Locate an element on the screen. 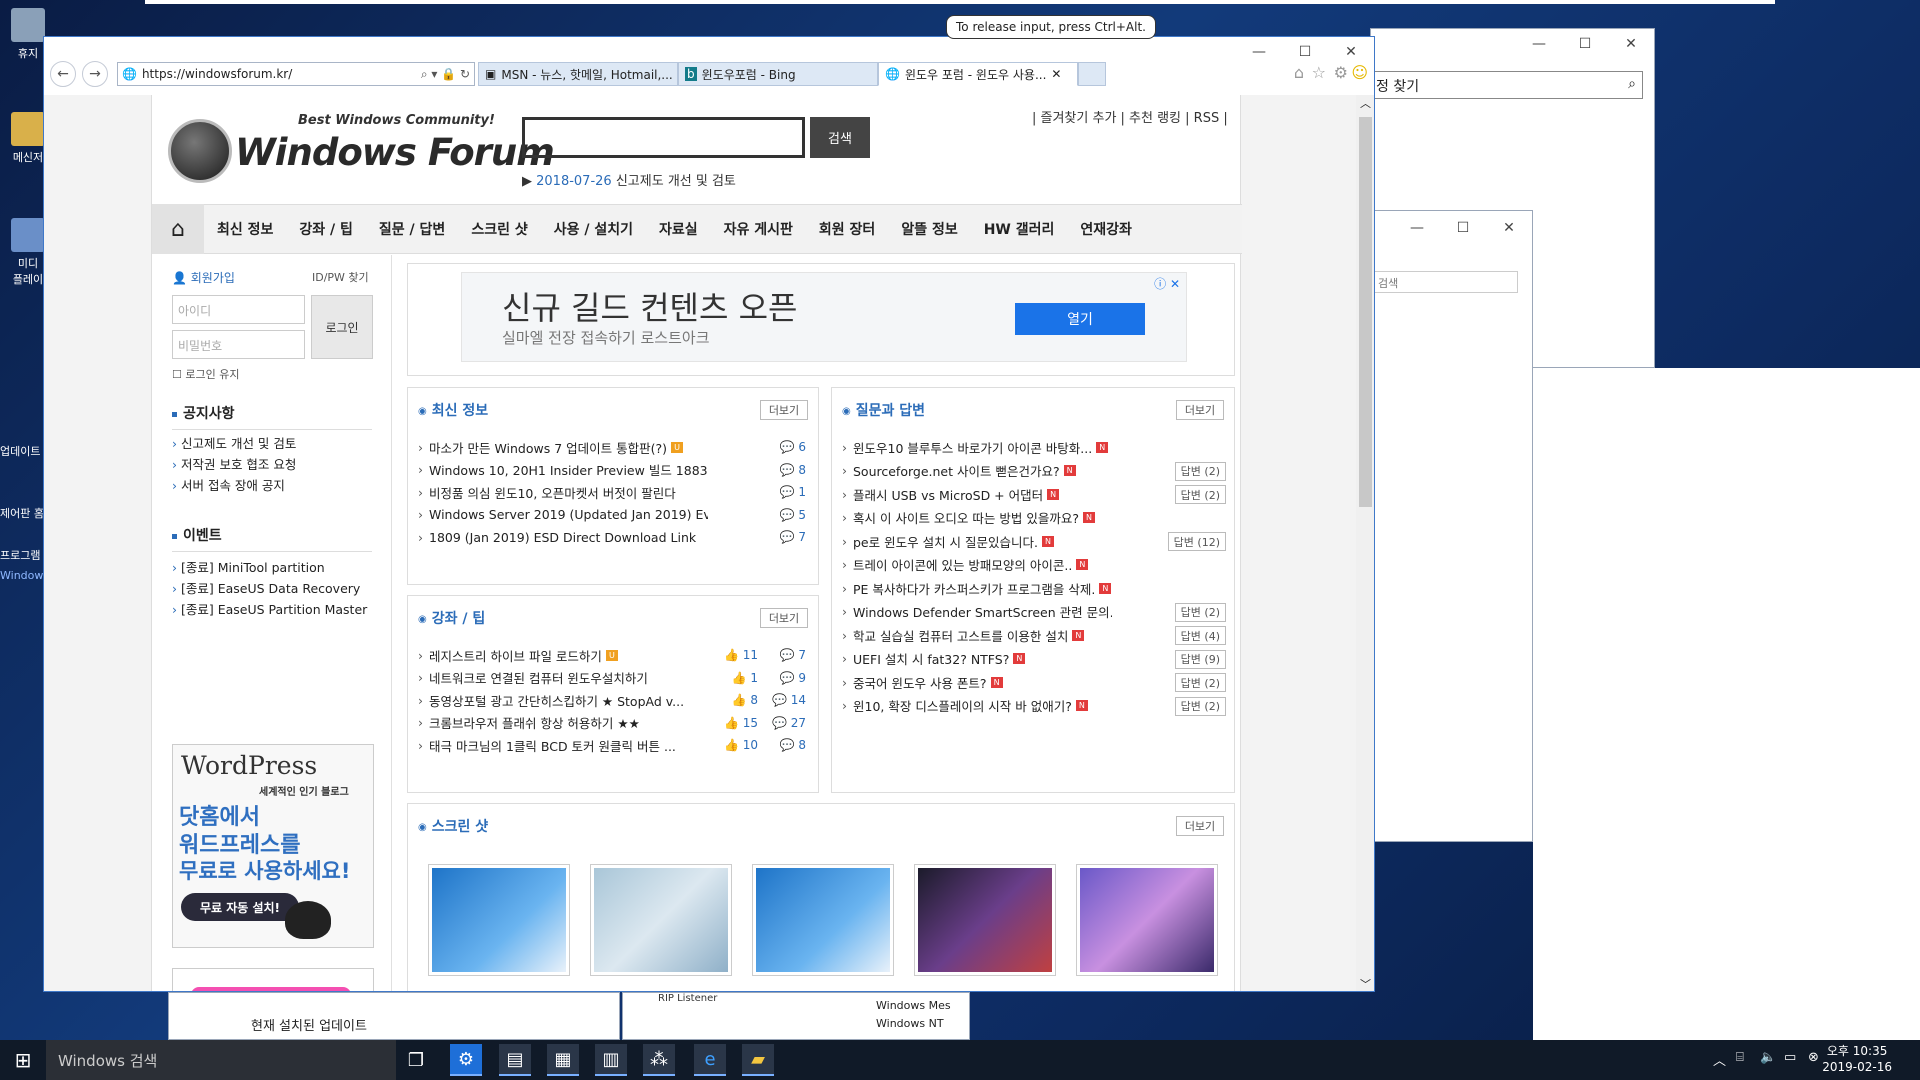 Image resolution: width=1920 pixels, height=1080 pixels. taskbar-search: Windows 검색 is located at coordinates (221, 1060).